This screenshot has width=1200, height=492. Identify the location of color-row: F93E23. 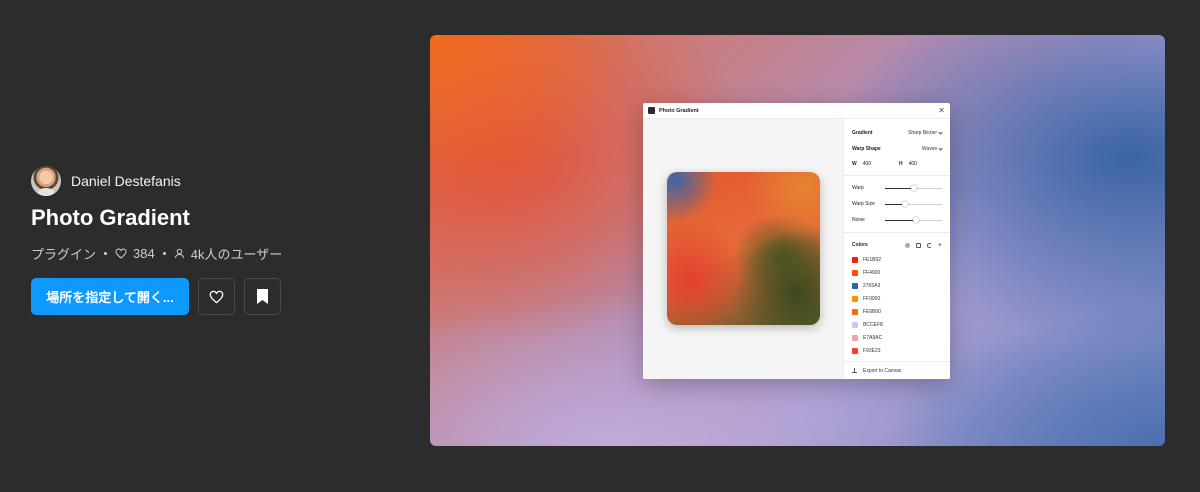
(897, 350).